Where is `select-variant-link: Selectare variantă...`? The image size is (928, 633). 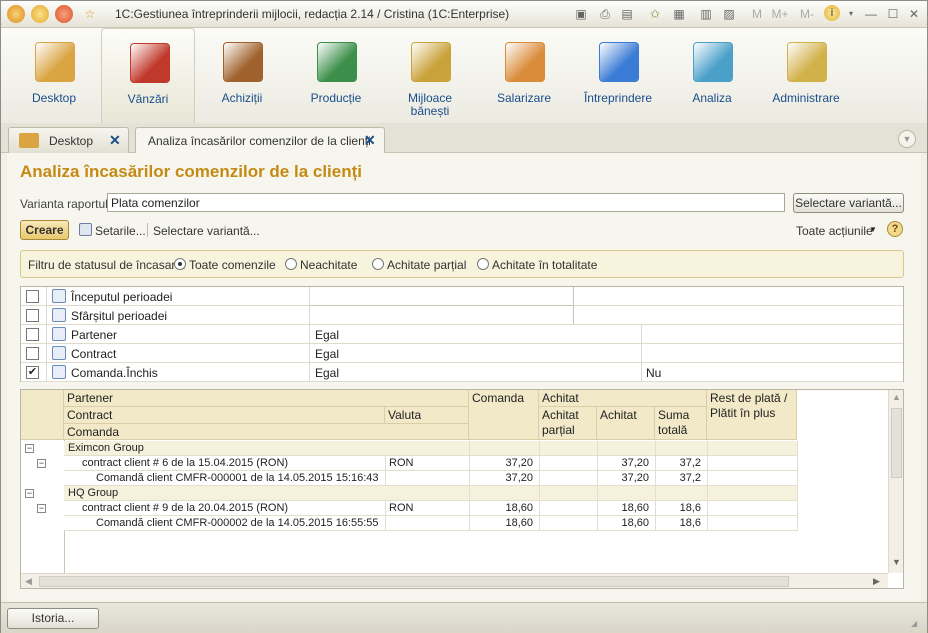 select-variant-link: Selectare variantă... is located at coordinates (206, 231).